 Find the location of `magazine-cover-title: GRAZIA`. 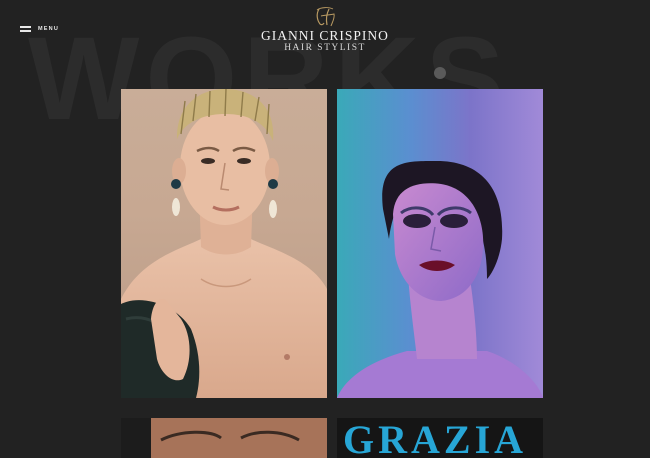

magazine-cover-title: GRAZIA is located at coordinates (435, 438).